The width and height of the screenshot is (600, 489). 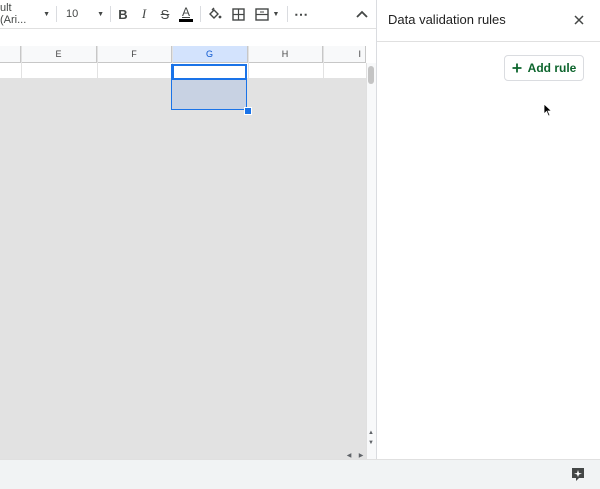 I want to click on mouse-pointer-icon, so click(x=548, y=110).